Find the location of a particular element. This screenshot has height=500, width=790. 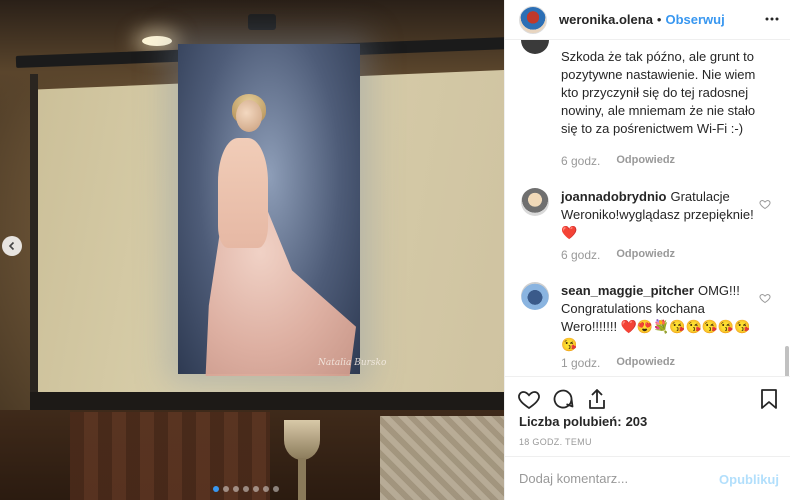

follow-button: Obserwuj is located at coordinates (694, 19).